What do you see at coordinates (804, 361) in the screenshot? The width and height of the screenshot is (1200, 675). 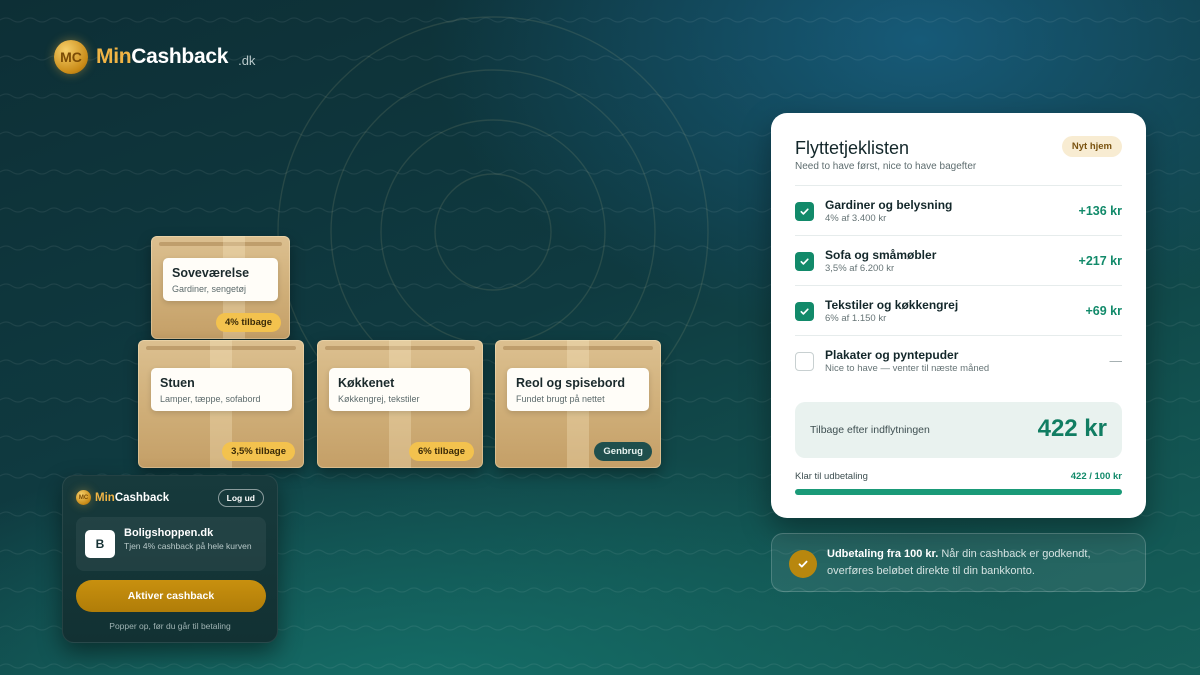 I see `checkbox-unchecked` at bounding box center [804, 361].